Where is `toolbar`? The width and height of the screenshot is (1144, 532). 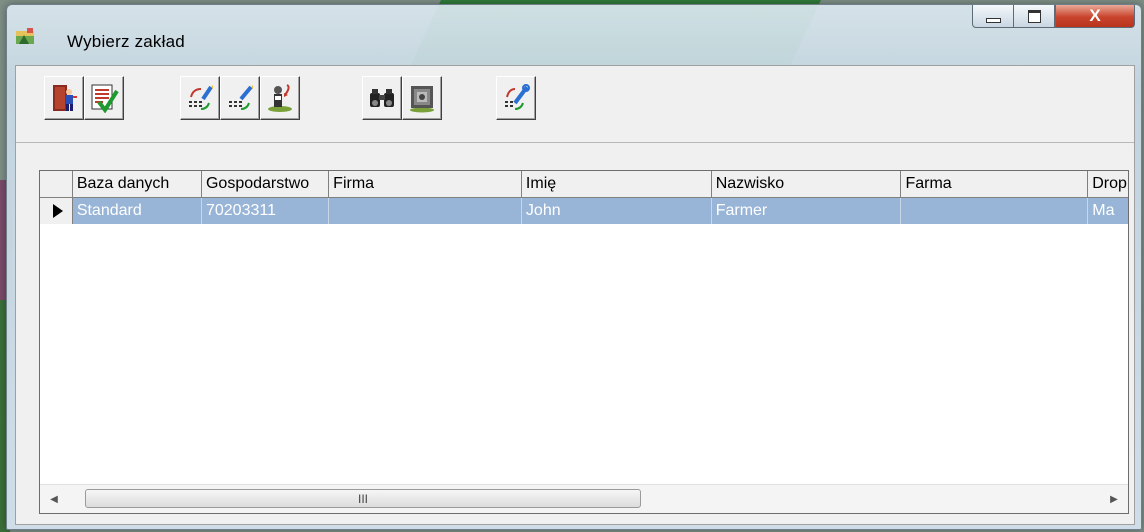 toolbar is located at coordinates (575, 104).